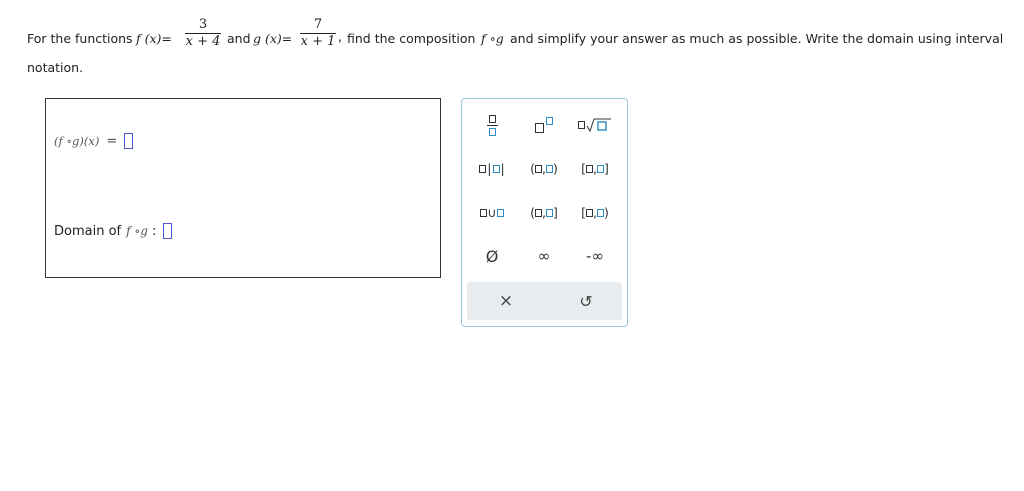 The height and width of the screenshot is (491, 1024). I want to click on composition-label: (f ∘g)(x), so click(77, 141).